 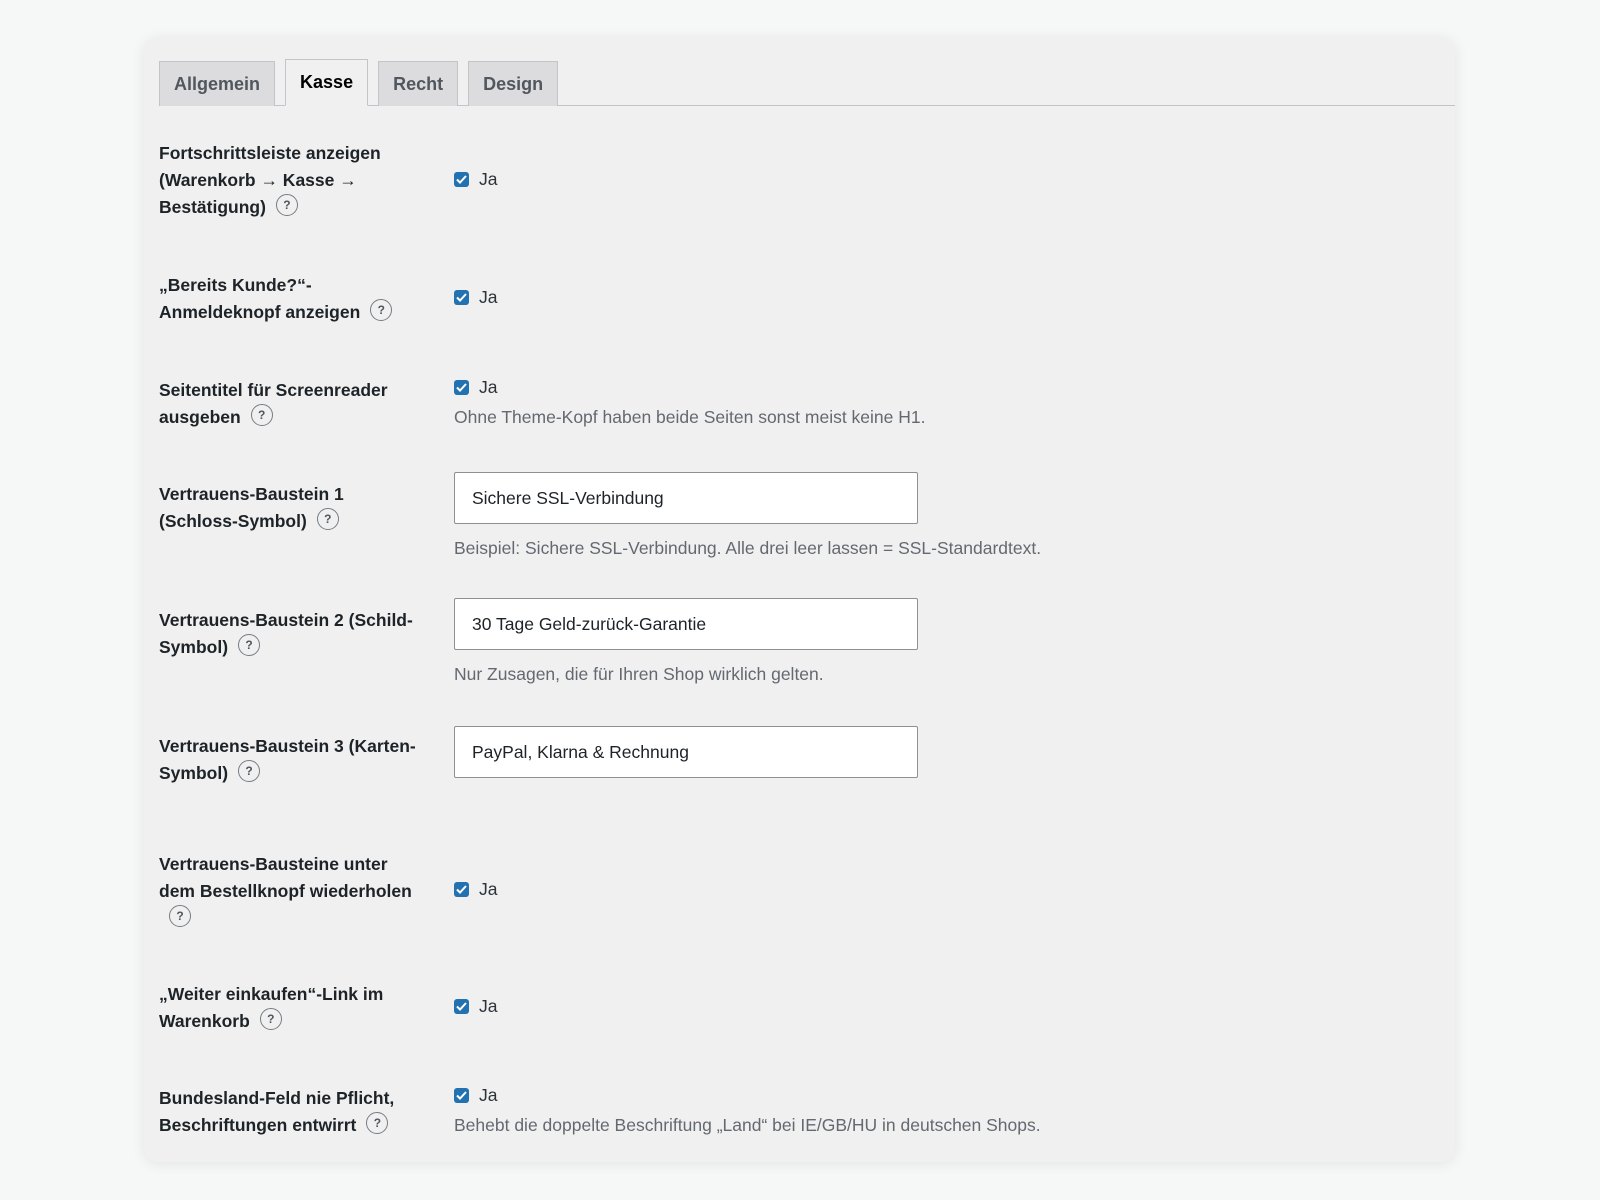 What do you see at coordinates (327, 82) in the screenshot?
I see `tab-kasse: Kasse` at bounding box center [327, 82].